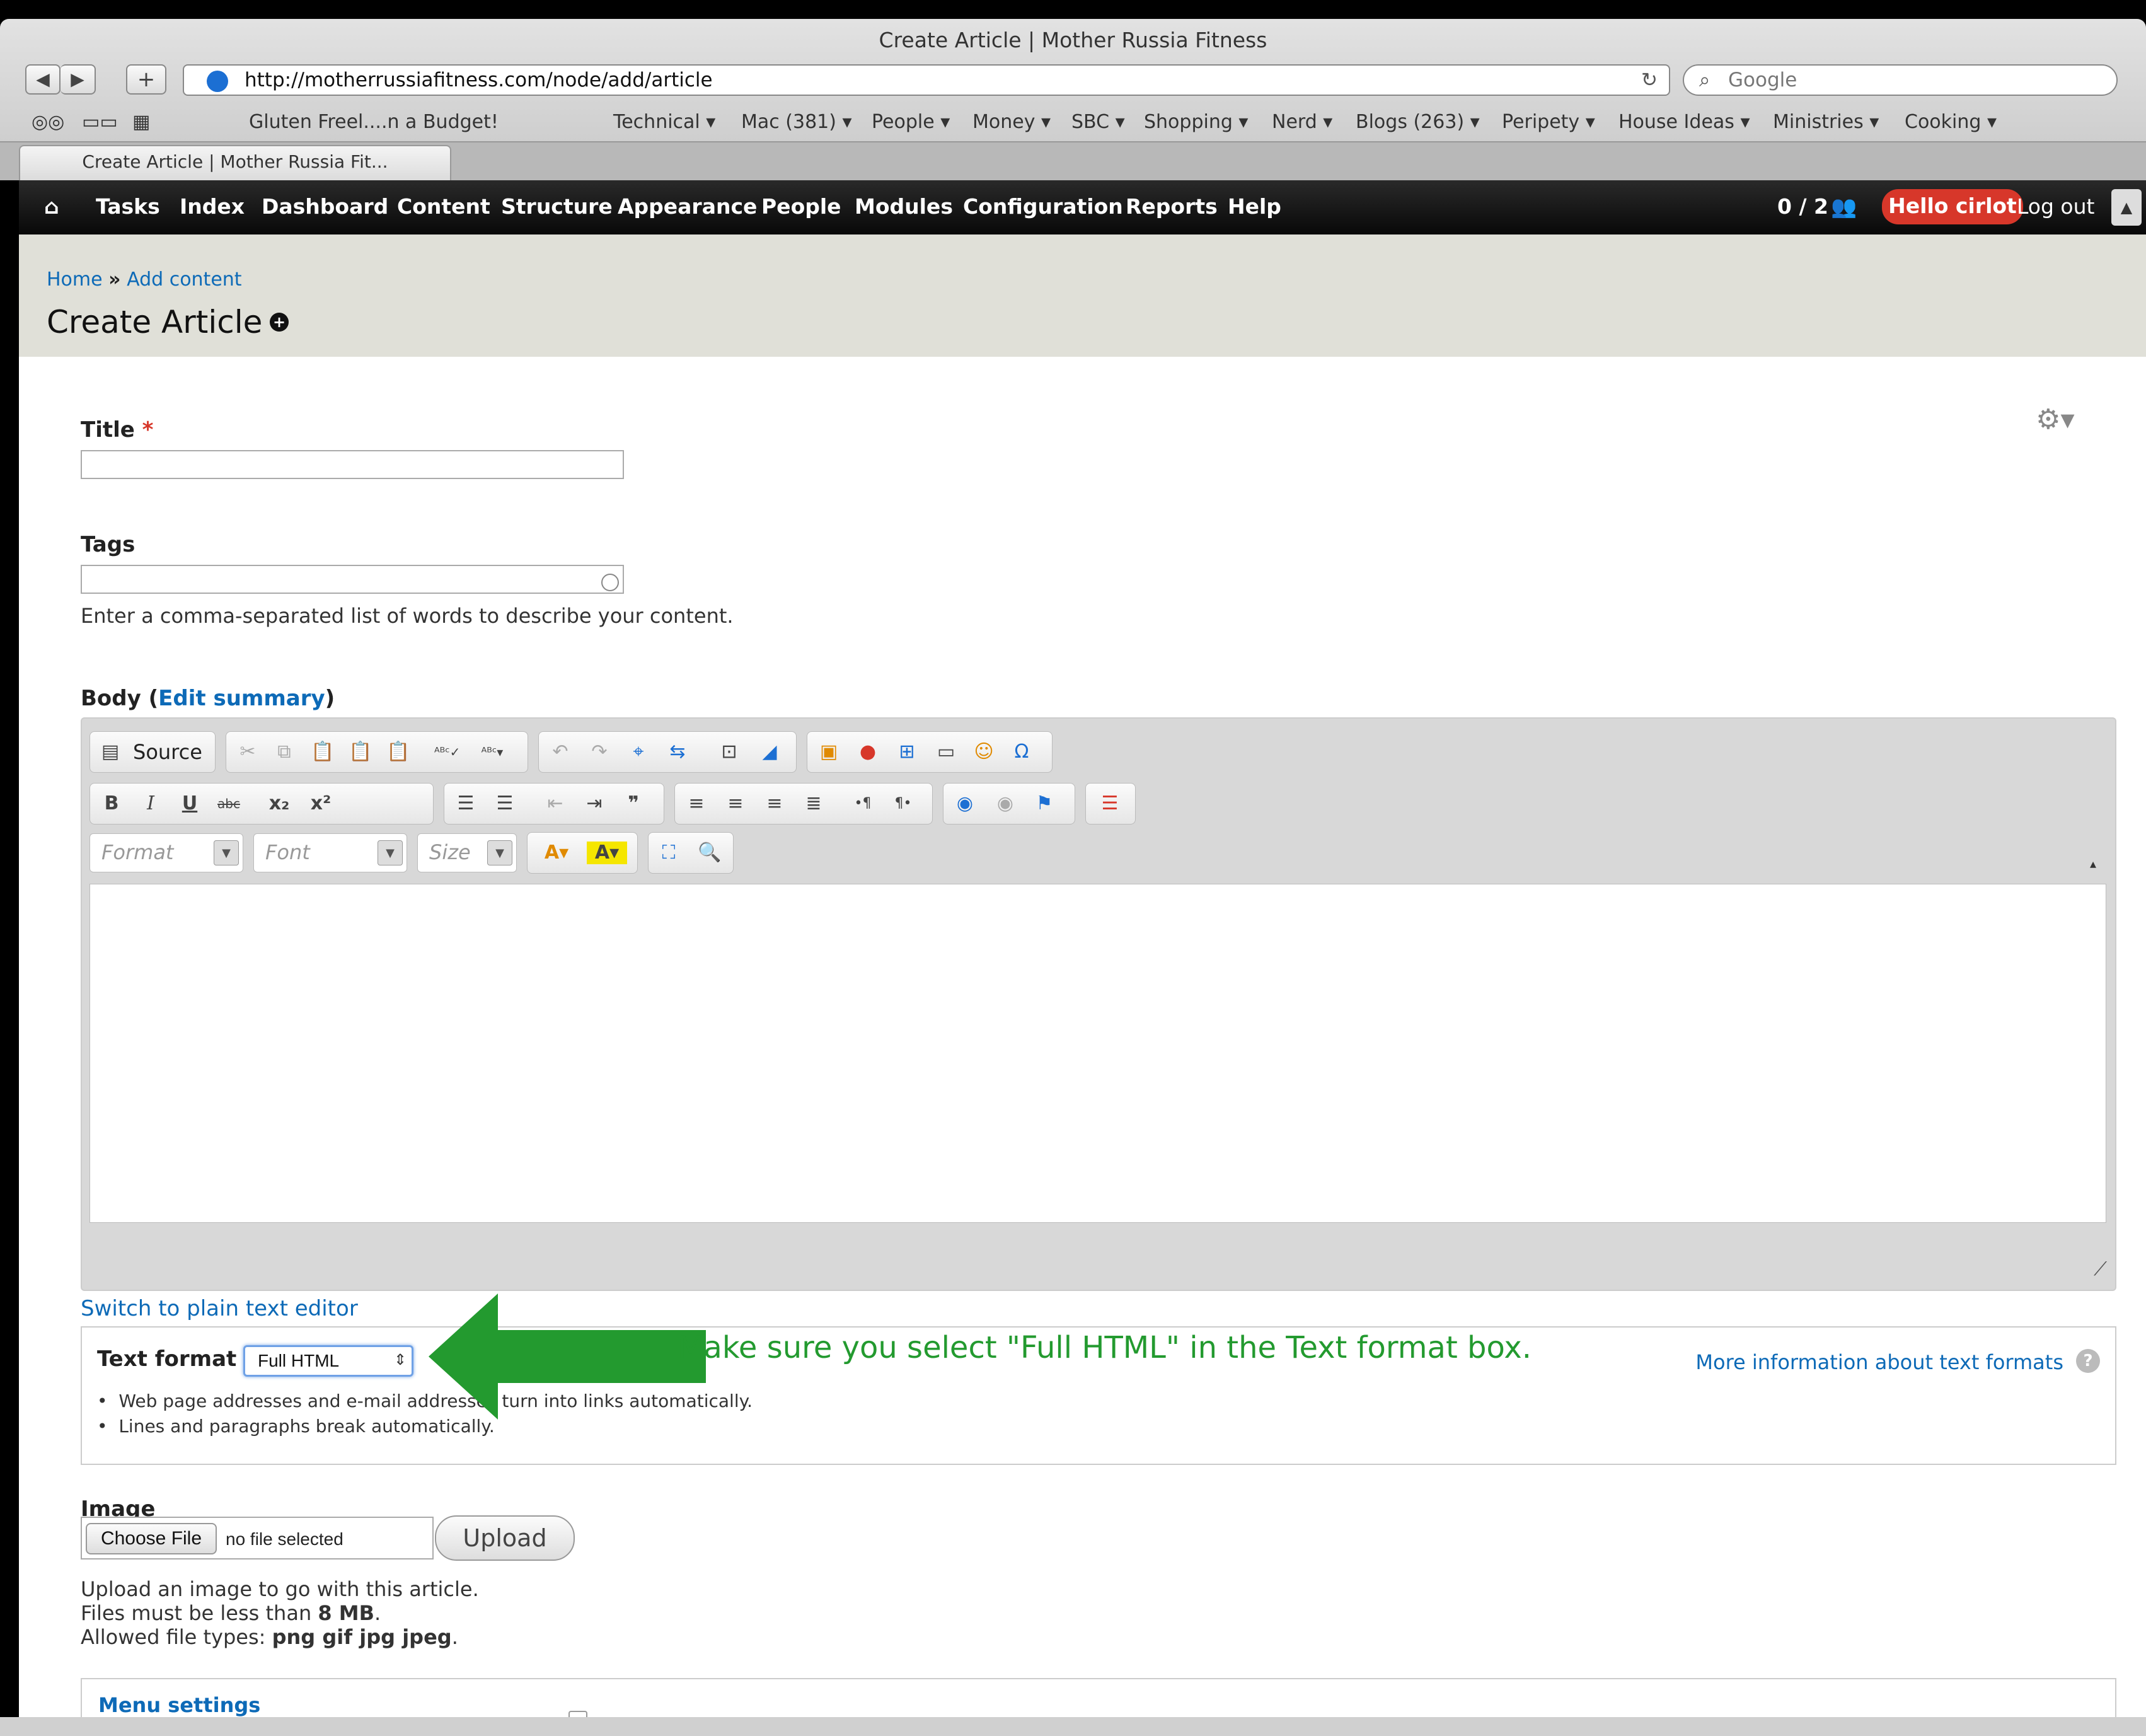 This screenshot has width=2146, height=1736. Describe the element at coordinates (167, 752) in the screenshot. I see `source-button: Source` at that location.